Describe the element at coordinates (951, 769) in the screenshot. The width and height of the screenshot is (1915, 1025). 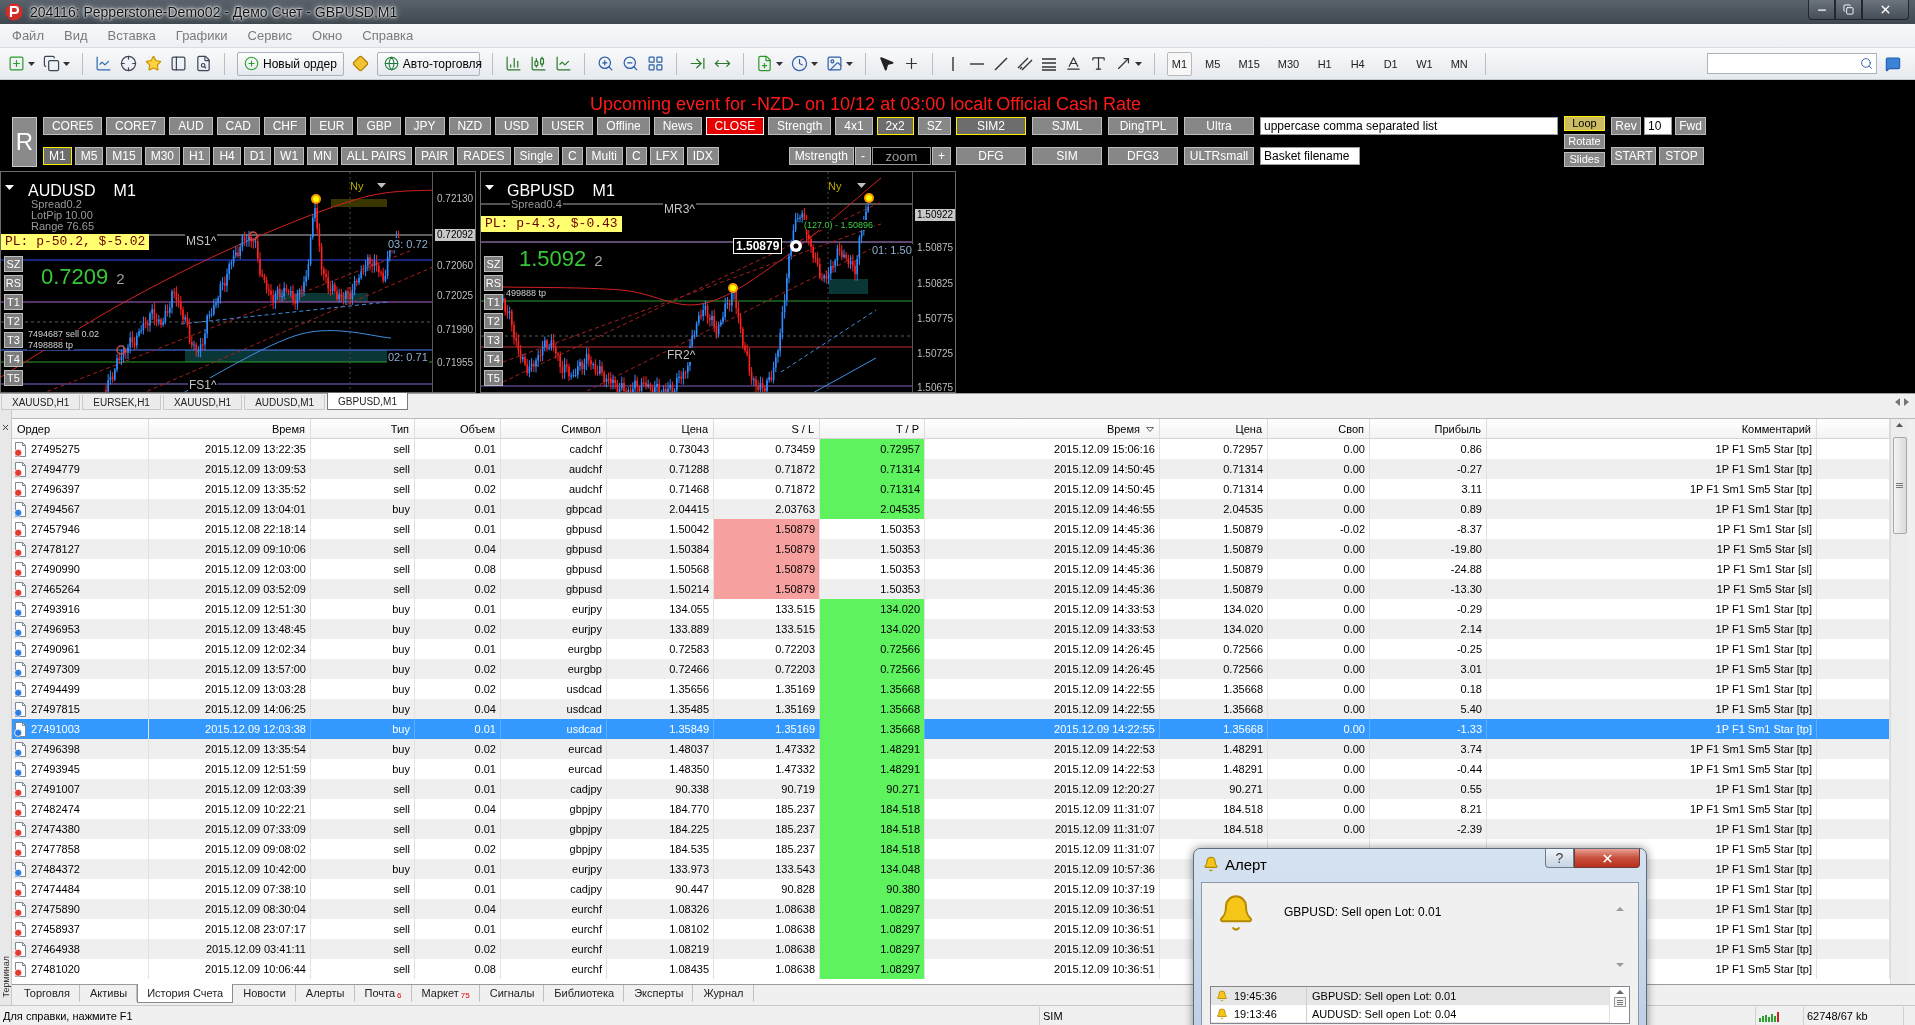
I see `table-row: 27493945 2015.12.09 12:51:59 buy 0.01 eurcad 1.48350 1.47332 1.48291 2015.12.09 14:22:53 1.48291 0.00 -0.44 1P F1 Sm1 Sm5 Star [tp]` at that location.